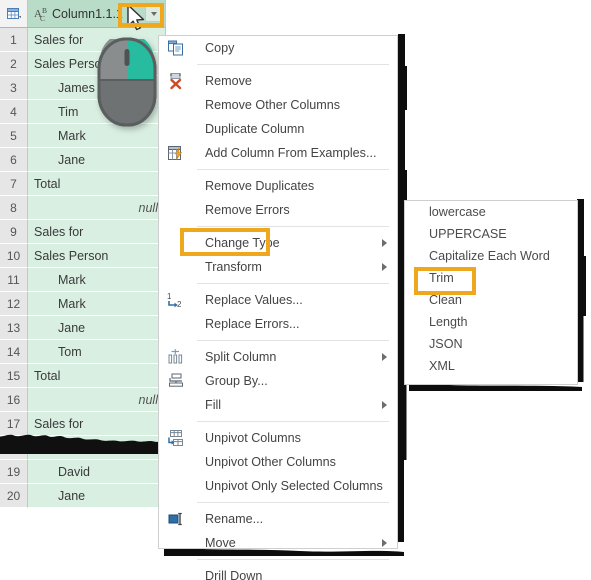  I want to click on menu-item-split-column: Split Column, so click(278, 357).